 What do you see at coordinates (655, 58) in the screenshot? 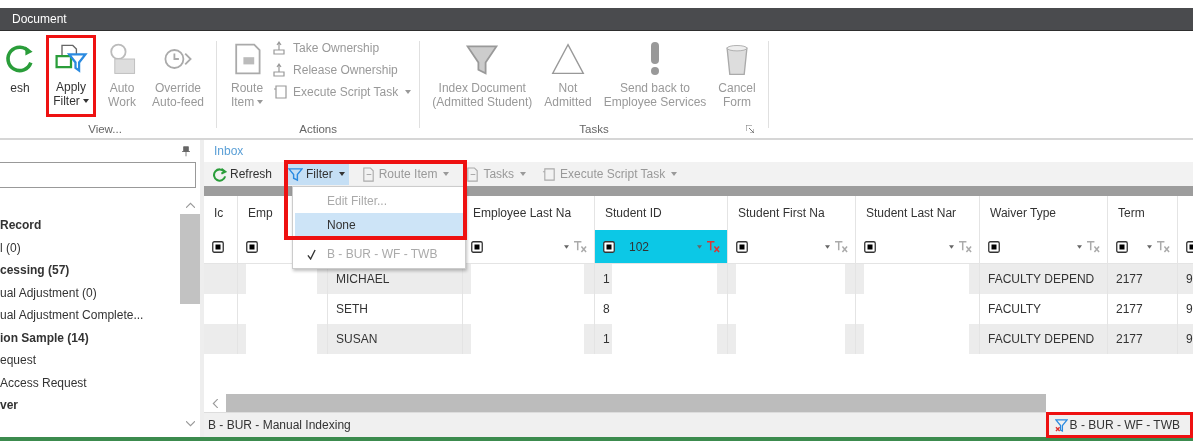
I see `exclamation-icon` at bounding box center [655, 58].